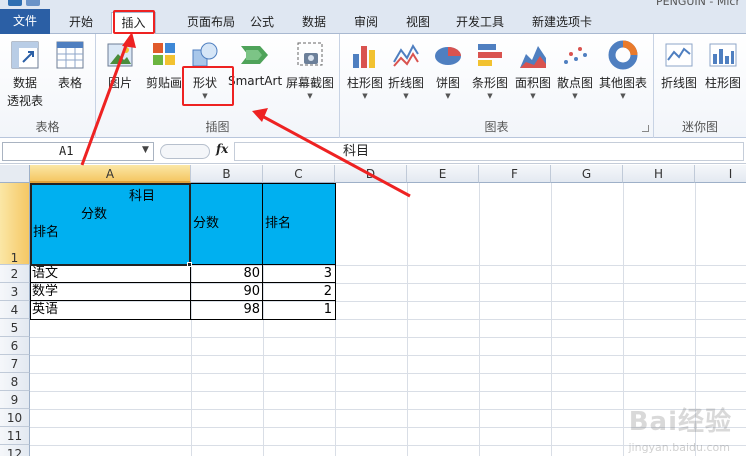 This screenshot has width=746, height=456. What do you see at coordinates (111, 292) in the screenshot?
I see `cell-a3: 数学` at bounding box center [111, 292].